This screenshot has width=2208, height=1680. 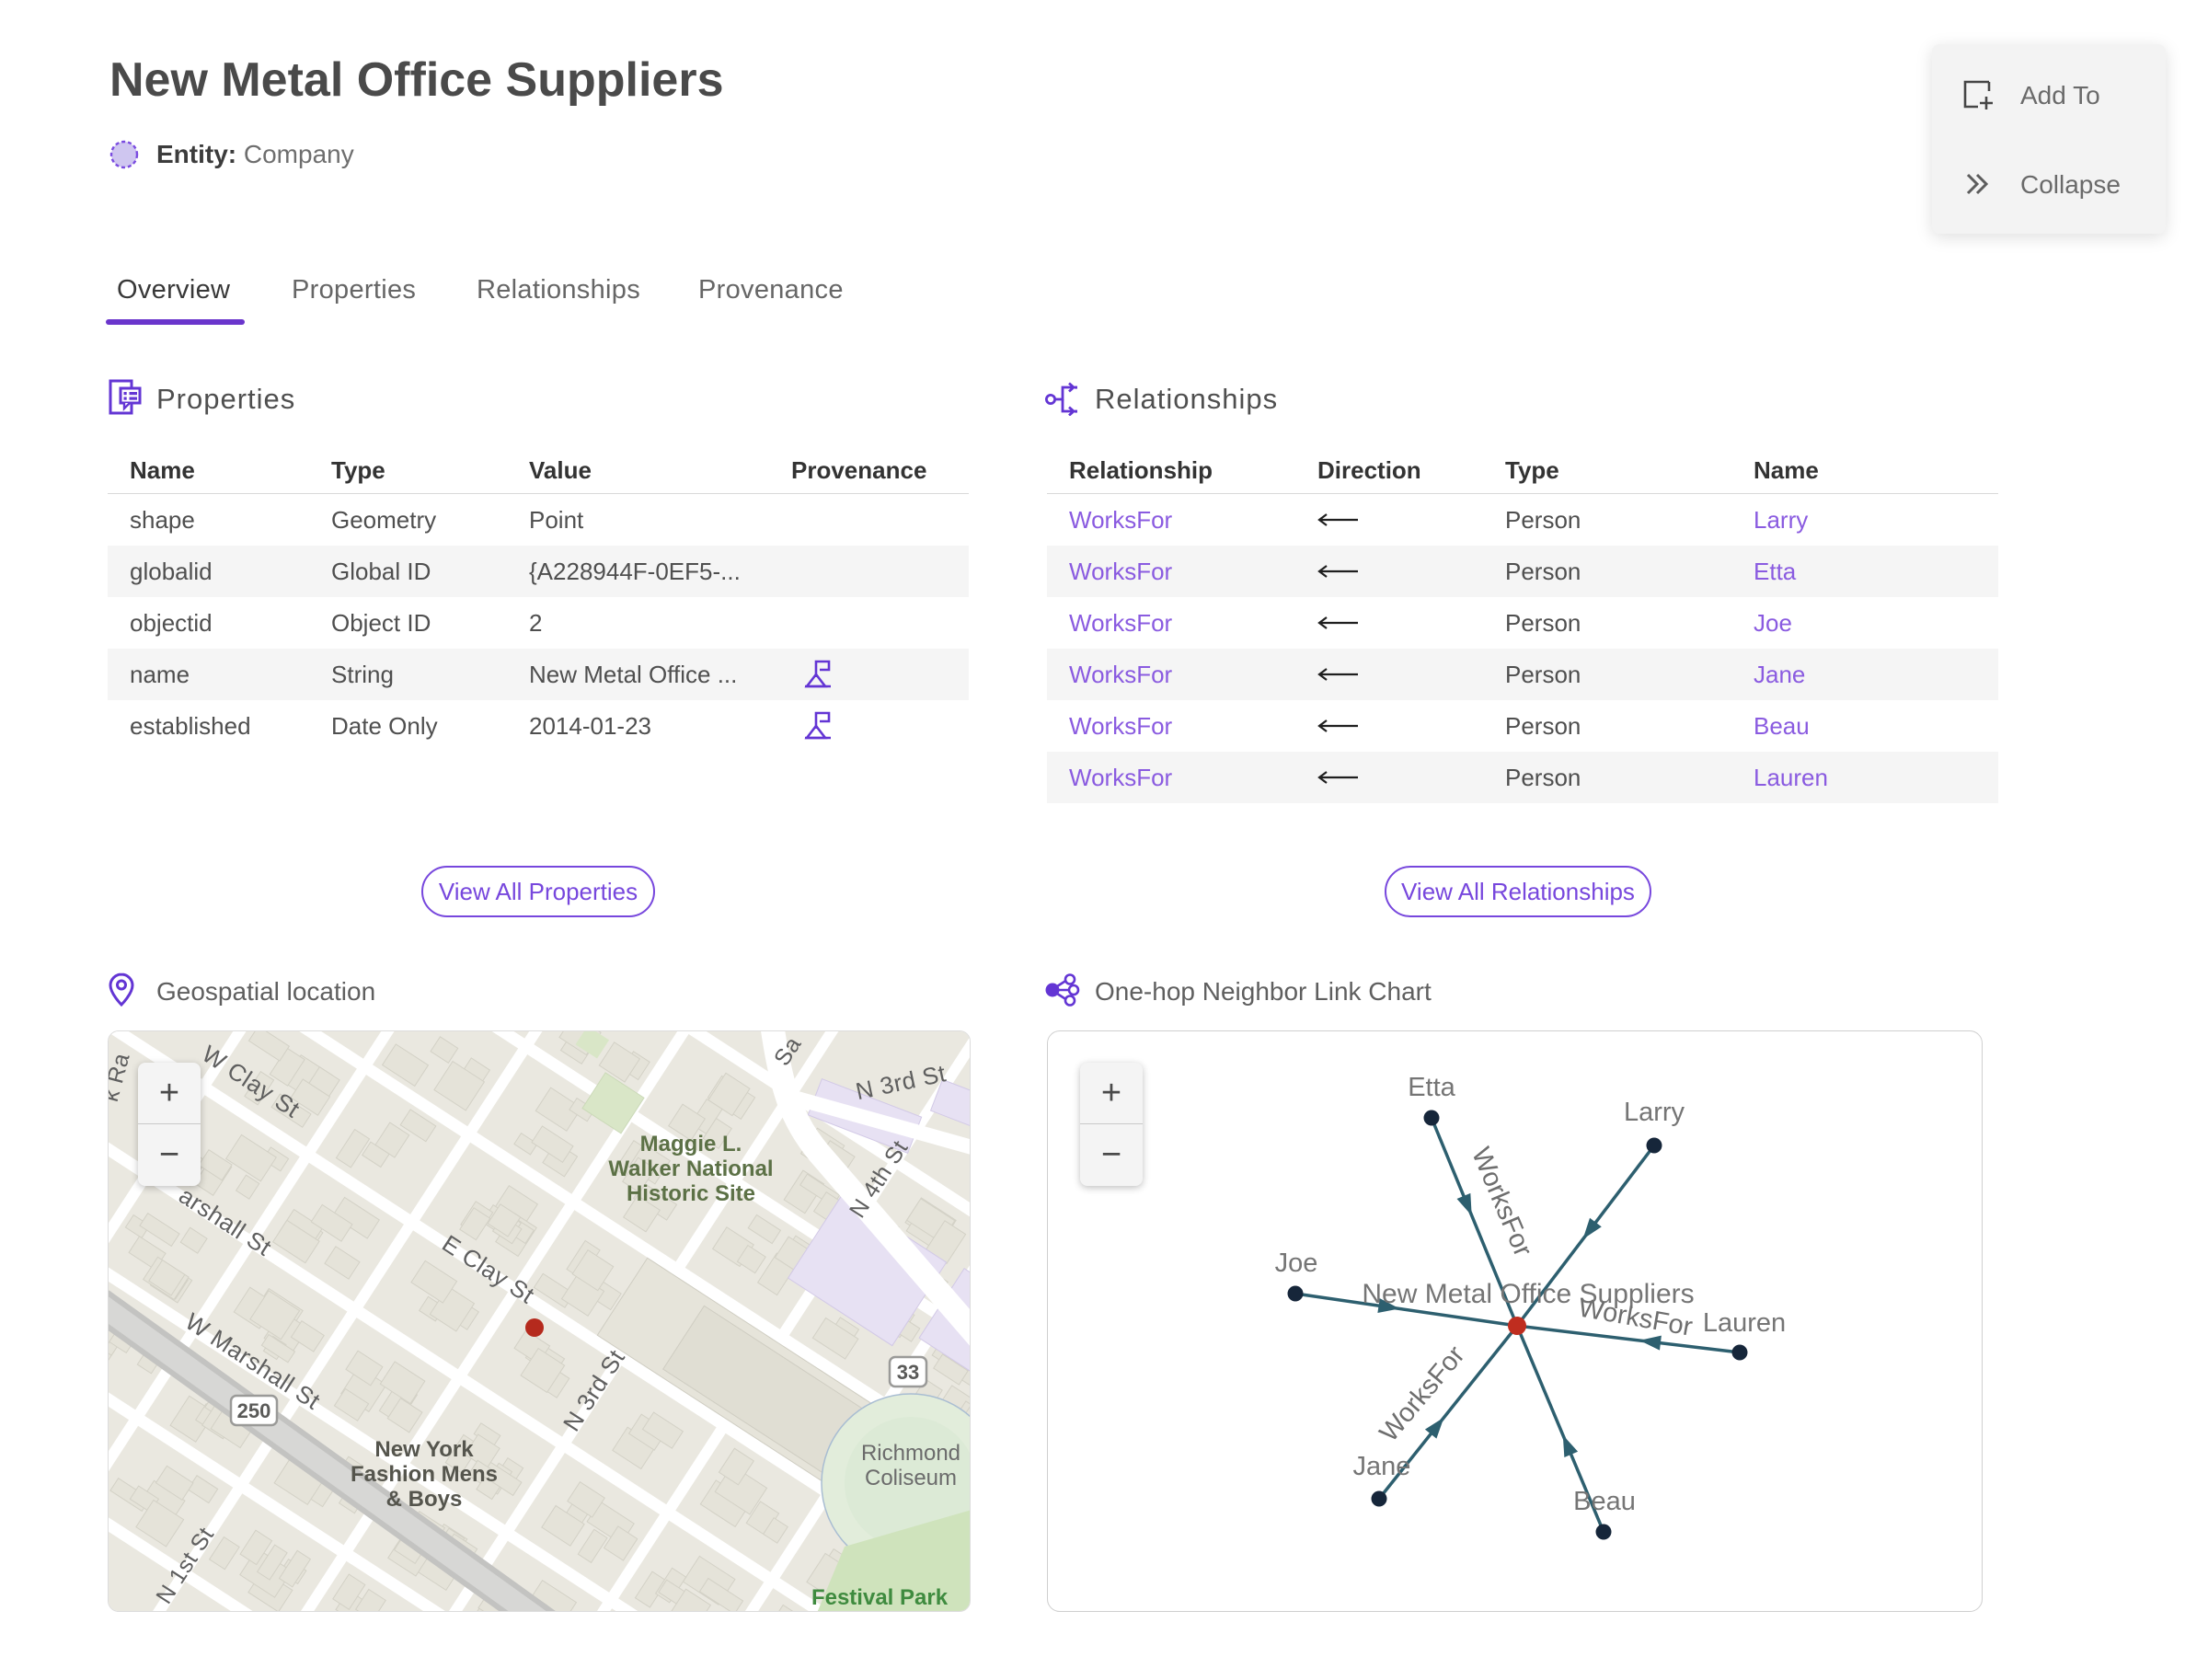 I want to click on svg-text: Etta, so click(x=1431, y=1087).